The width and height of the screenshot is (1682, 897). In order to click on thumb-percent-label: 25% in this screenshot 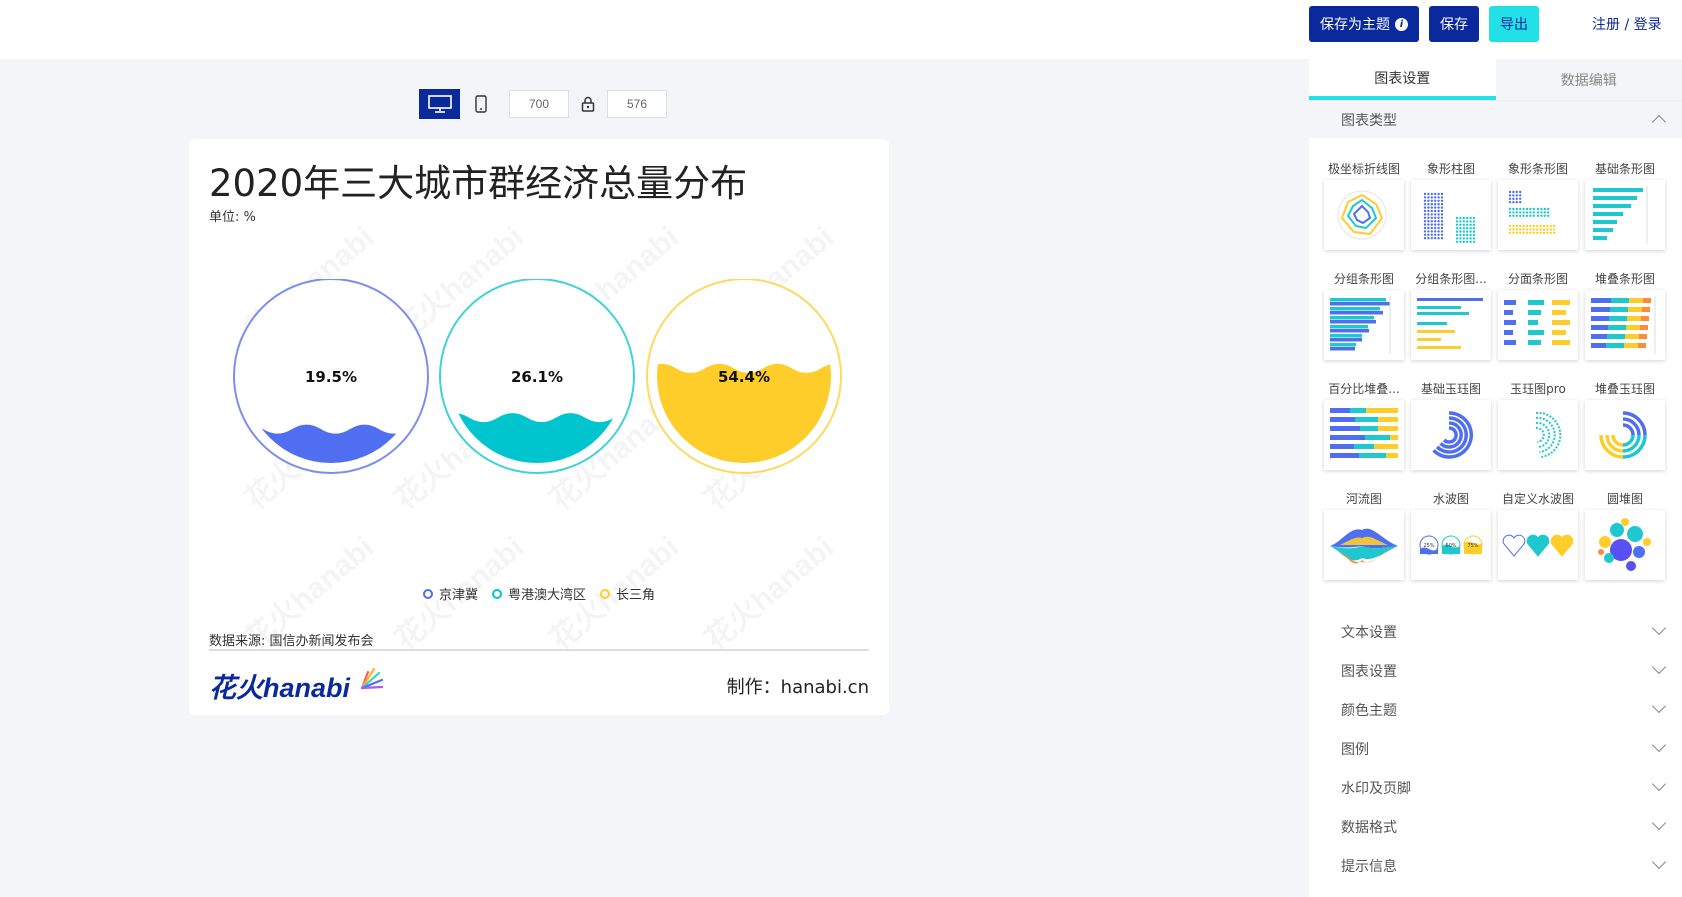, I will do `click(1428, 546)`.